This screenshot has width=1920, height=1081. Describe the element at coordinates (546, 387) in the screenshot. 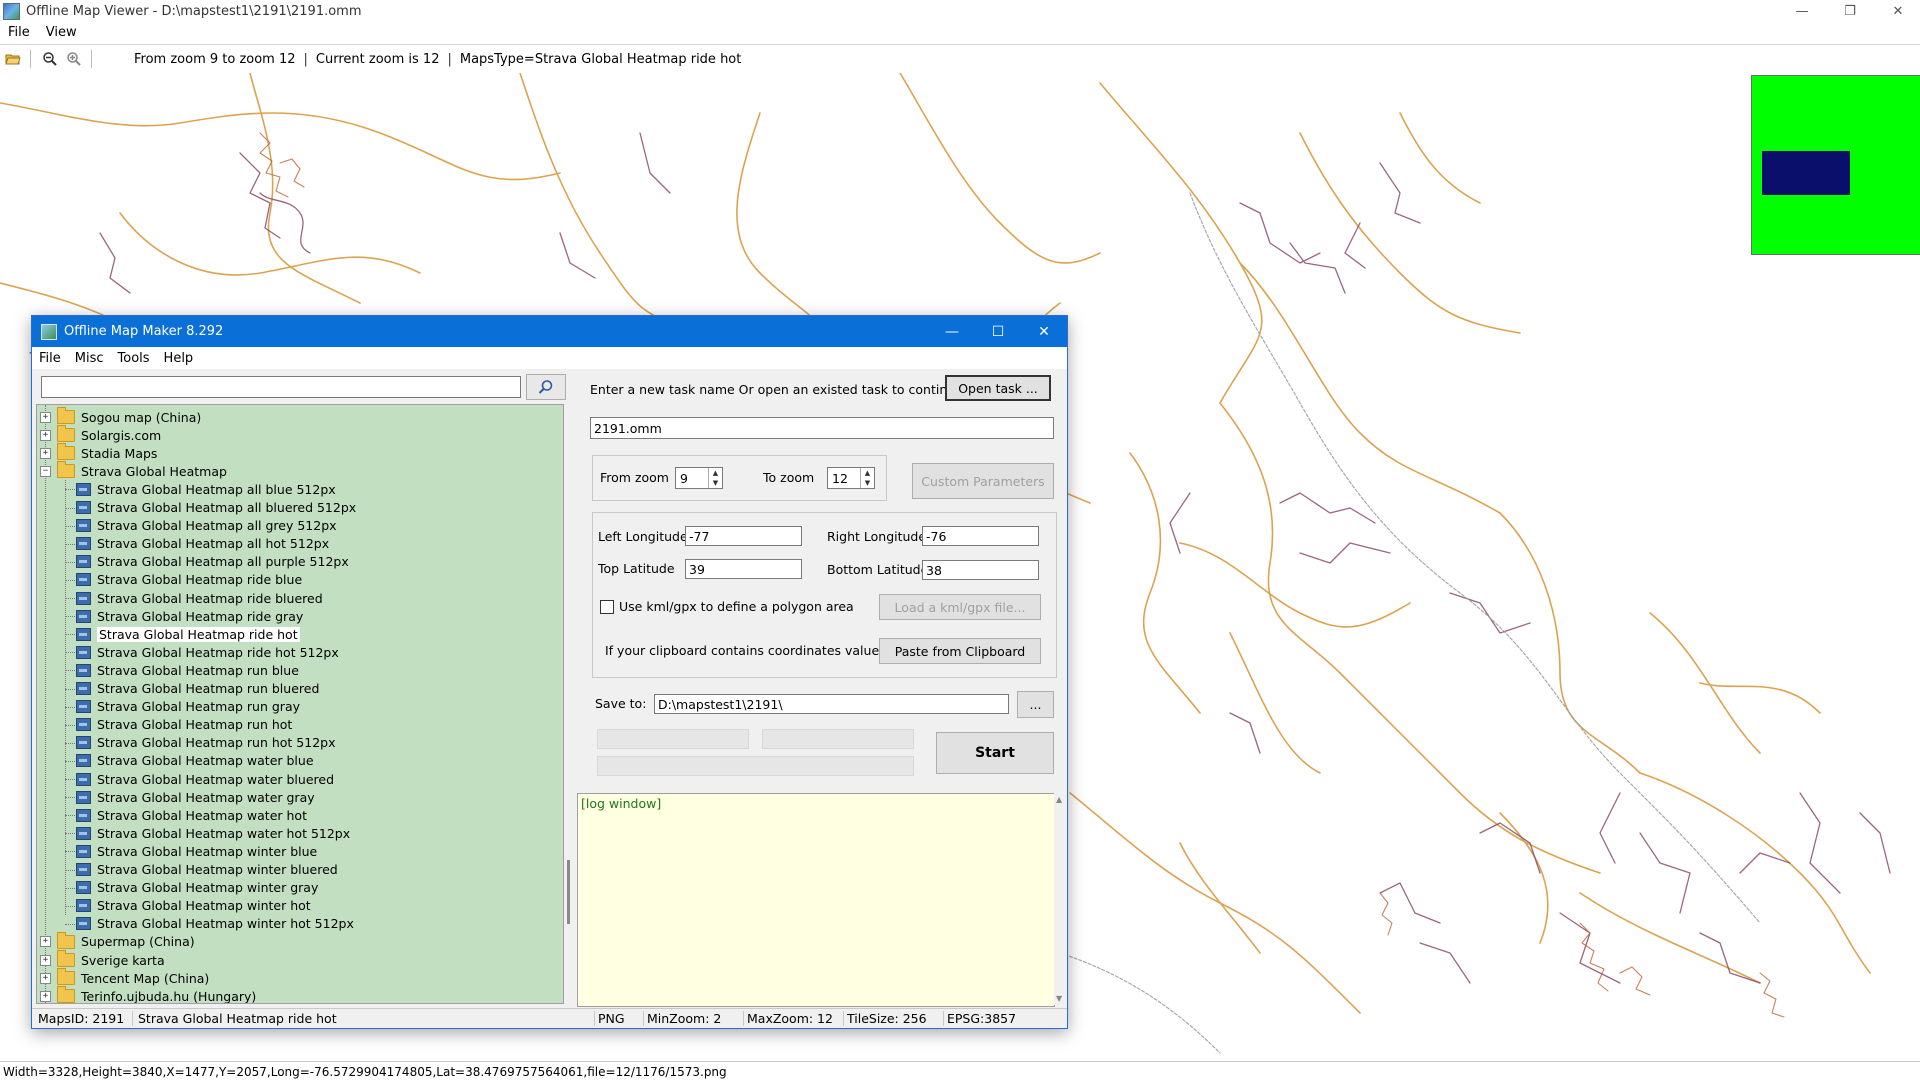

I see `search-button` at that location.